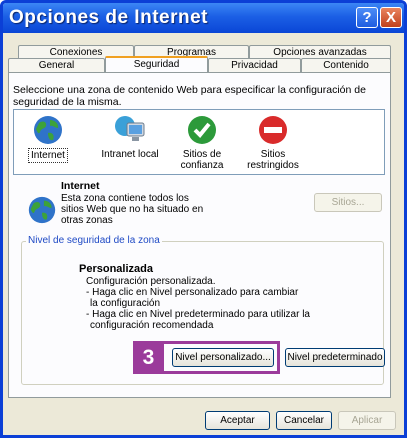 This screenshot has height=438, width=407. I want to click on level-line: configuración recomendada, so click(152, 325).